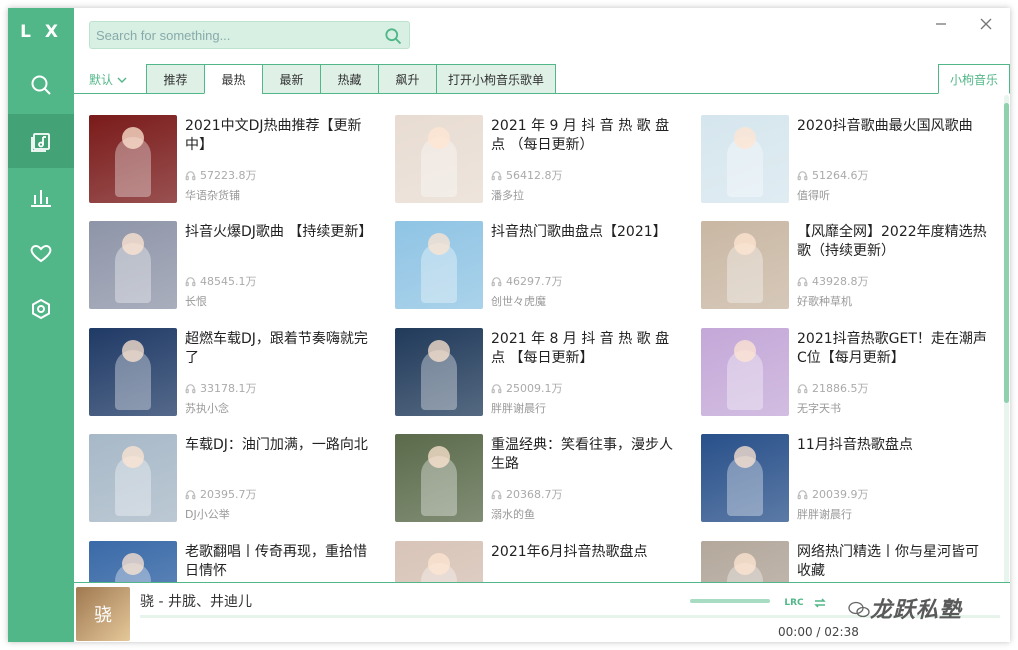 This screenshot has width=1018, height=650. Describe the element at coordinates (175, 79) in the screenshot. I see `tab-recommend: 推荐` at that location.